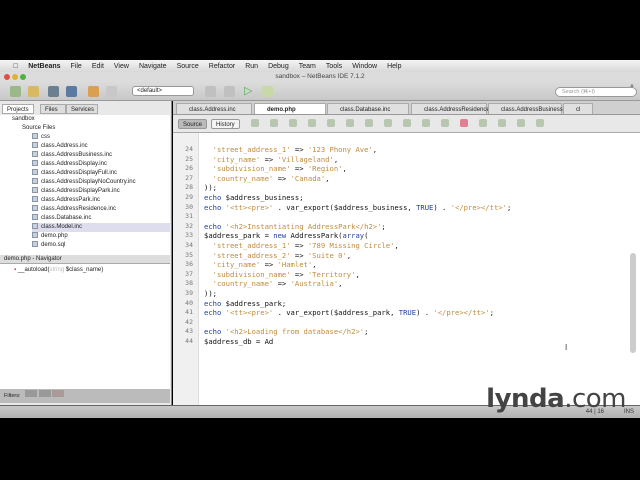 The height and width of the screenshot is (480, 640). What do you see at coordinates (60, 146) in the screenshot?
I see `tree-item: class.Address.inc` at bounding box center [60, 146].